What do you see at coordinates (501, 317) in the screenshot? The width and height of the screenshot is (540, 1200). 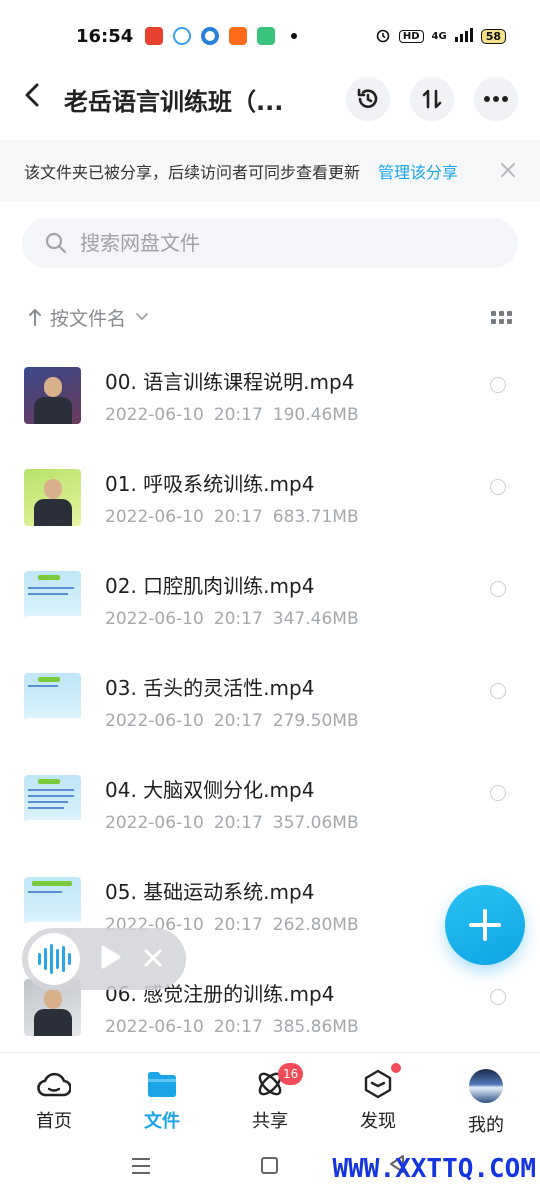 I see `grid-view-icon` at bounding box center [501, 317].